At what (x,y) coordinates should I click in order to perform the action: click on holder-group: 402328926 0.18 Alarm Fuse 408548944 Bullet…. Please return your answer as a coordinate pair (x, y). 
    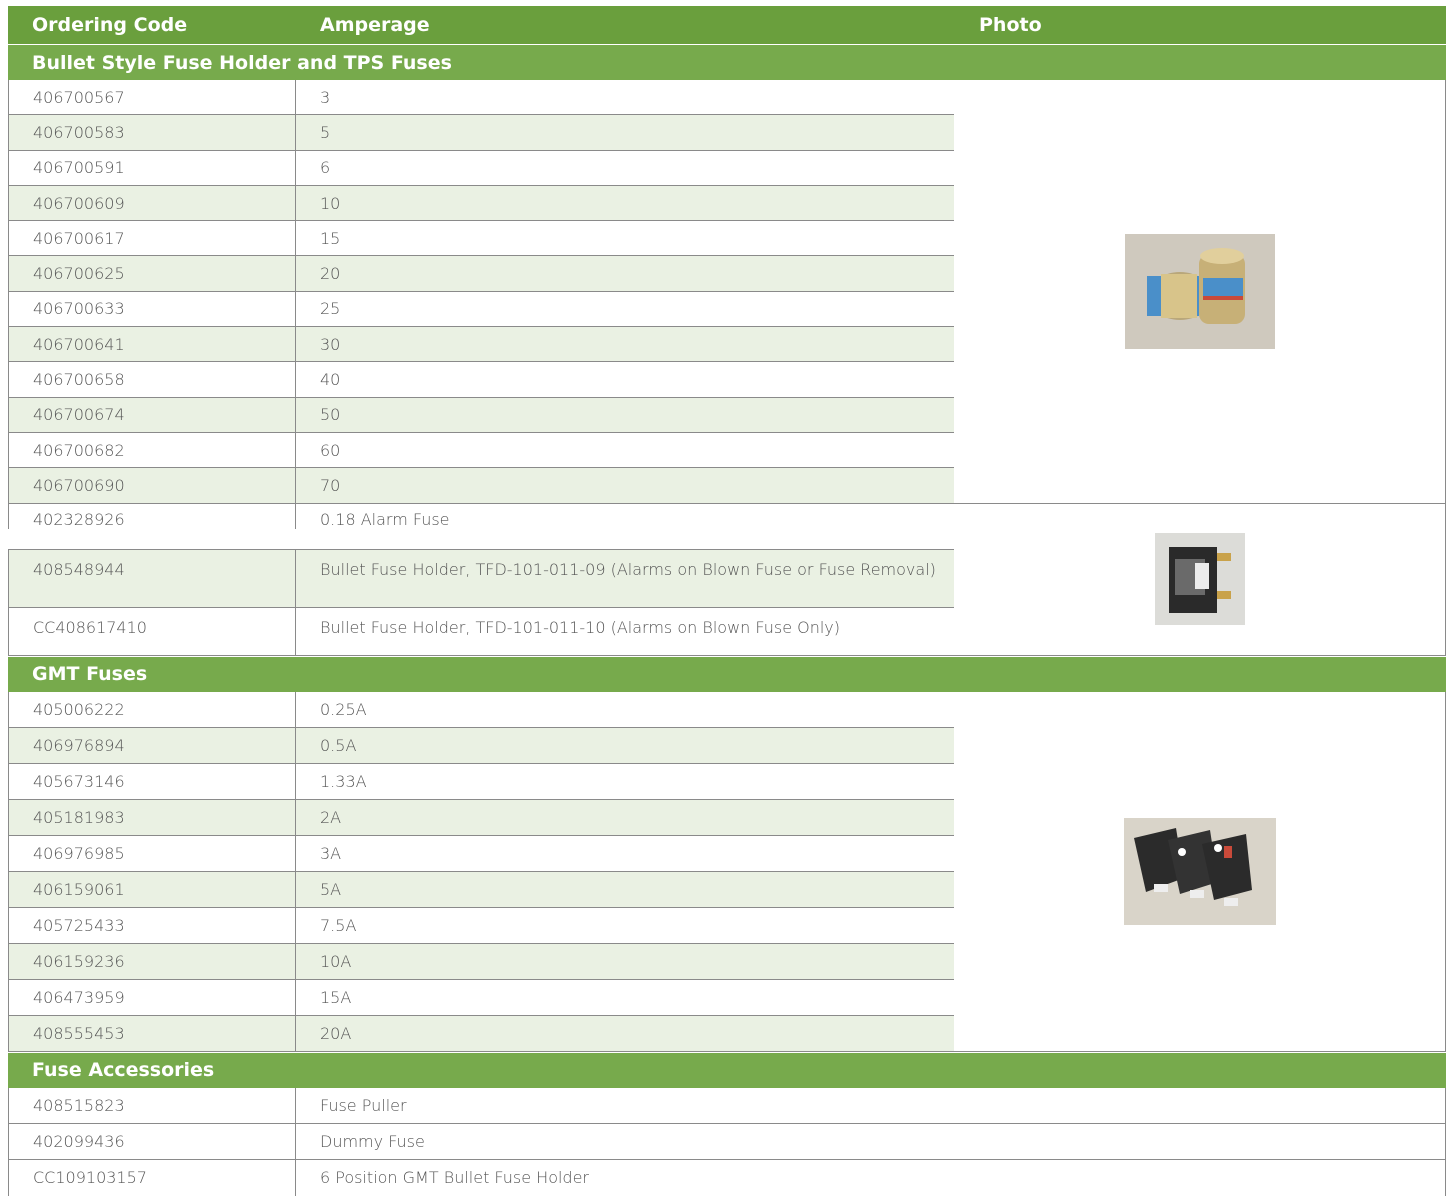
    Looking at the image, I should click on (727, 579).